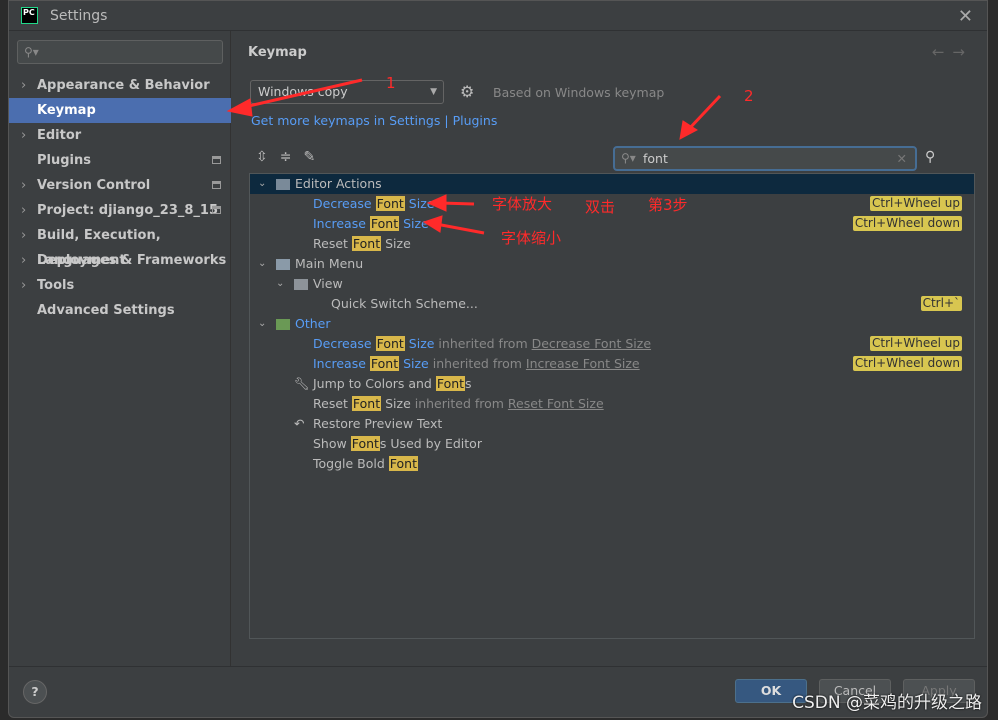 The image size is (998, 720). I want to click on annotation-arrows, so click(474, 156).